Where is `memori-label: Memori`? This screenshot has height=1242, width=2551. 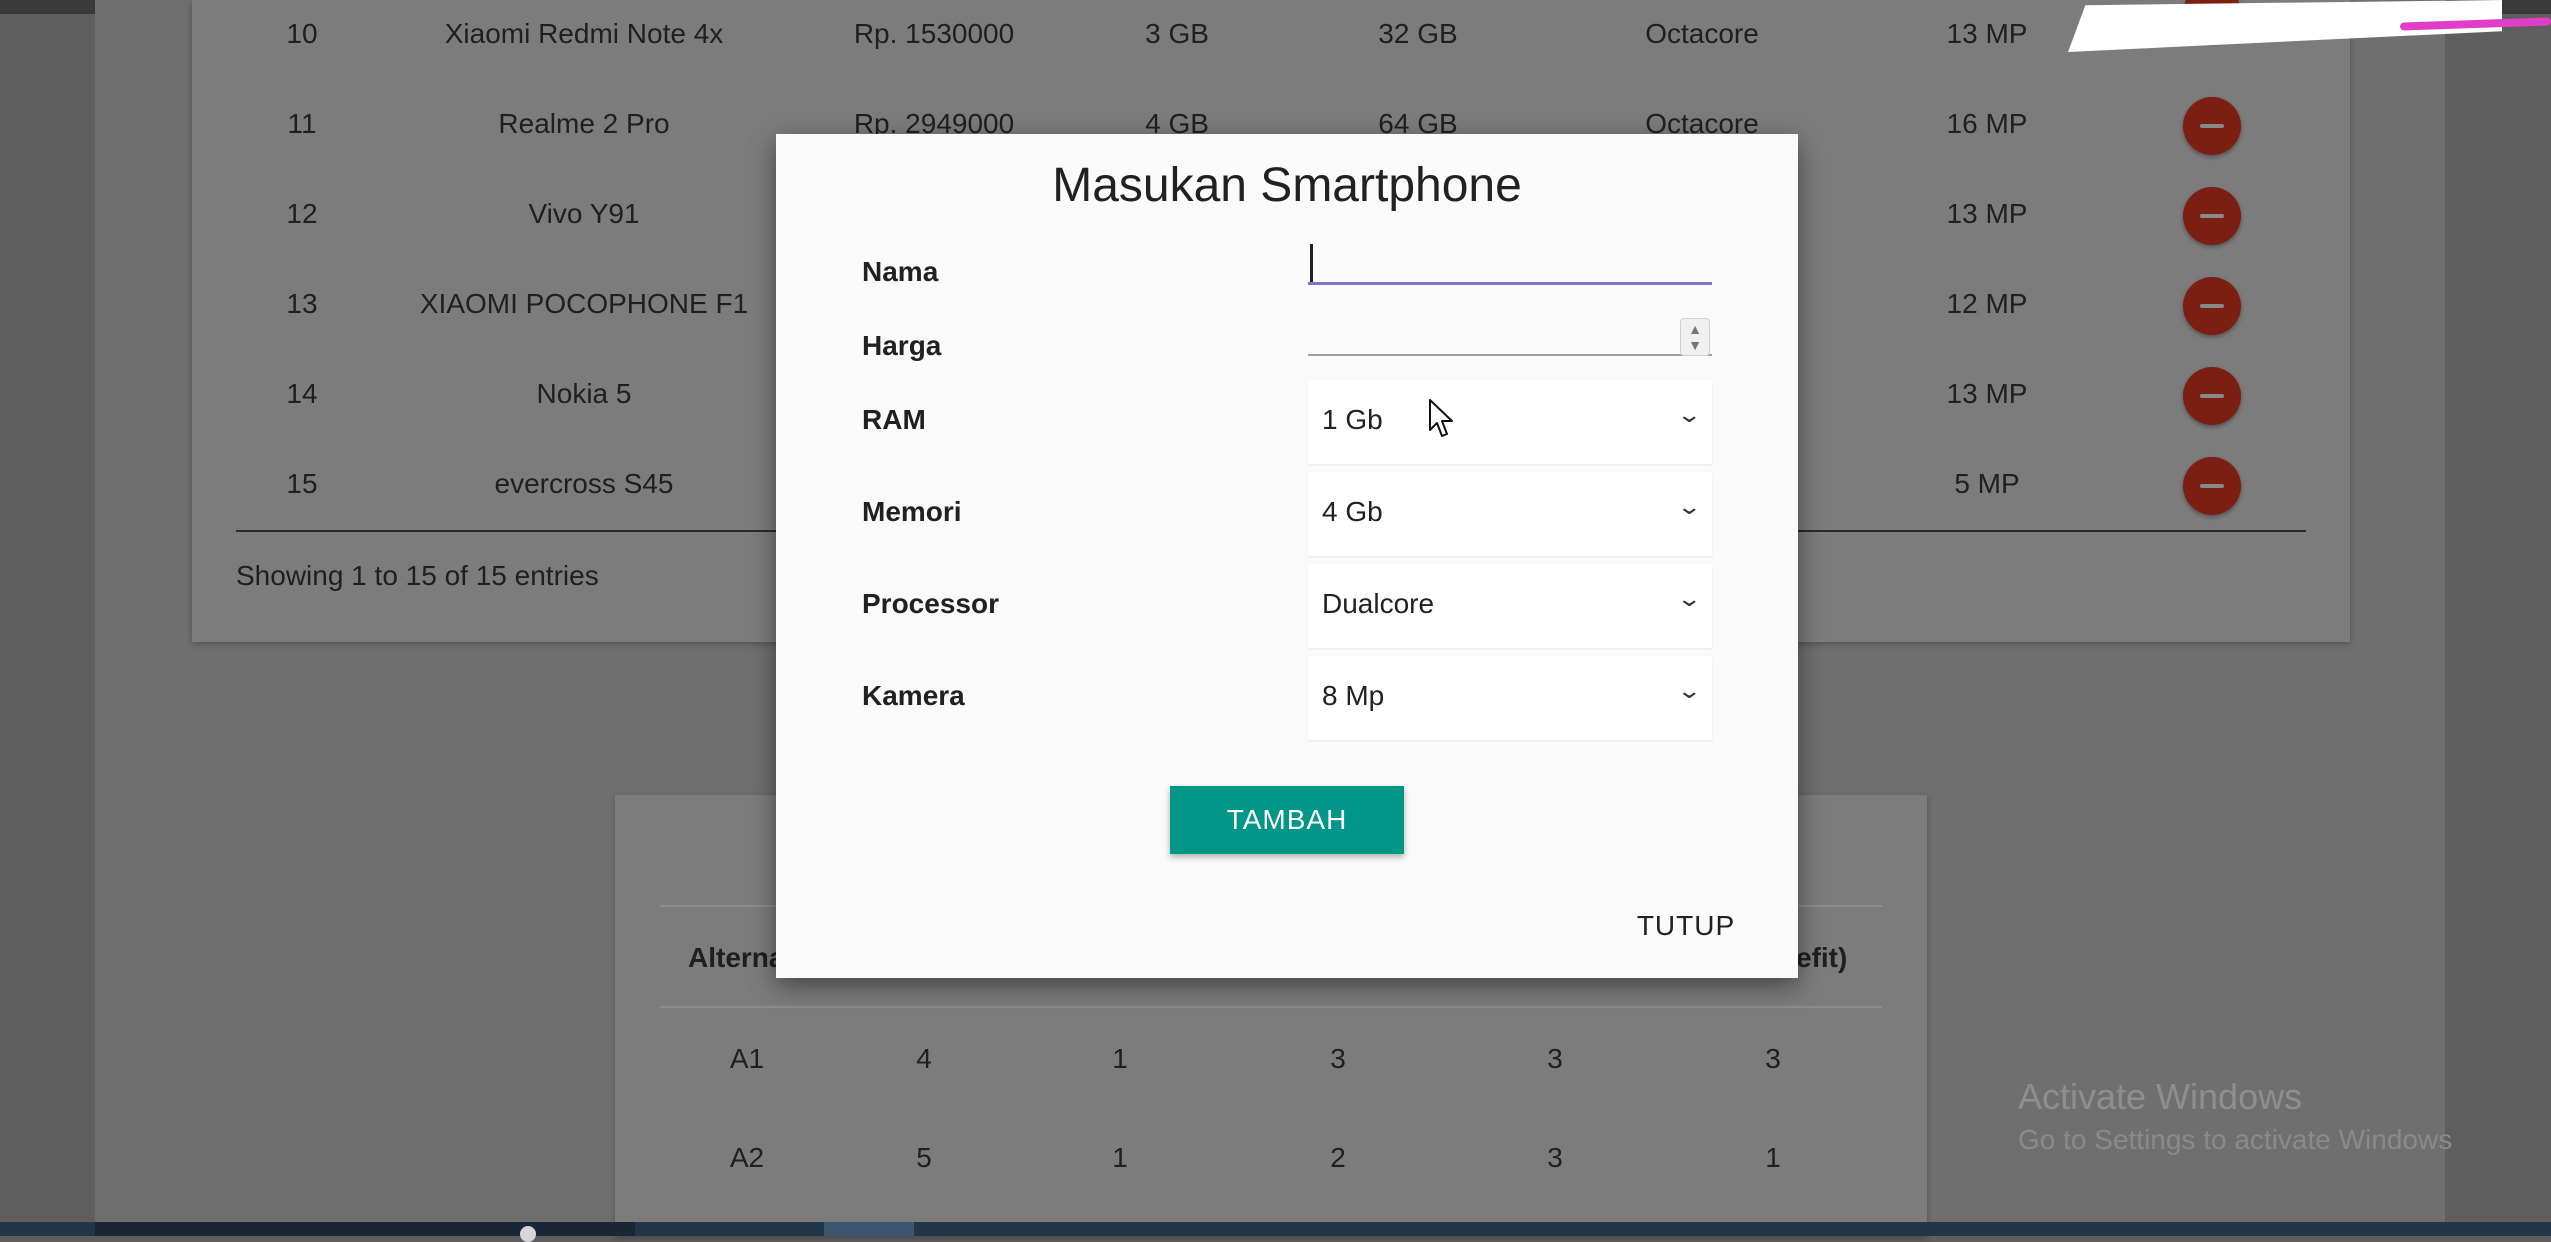
memori-label: Memori is located at coordinates (912, 511).